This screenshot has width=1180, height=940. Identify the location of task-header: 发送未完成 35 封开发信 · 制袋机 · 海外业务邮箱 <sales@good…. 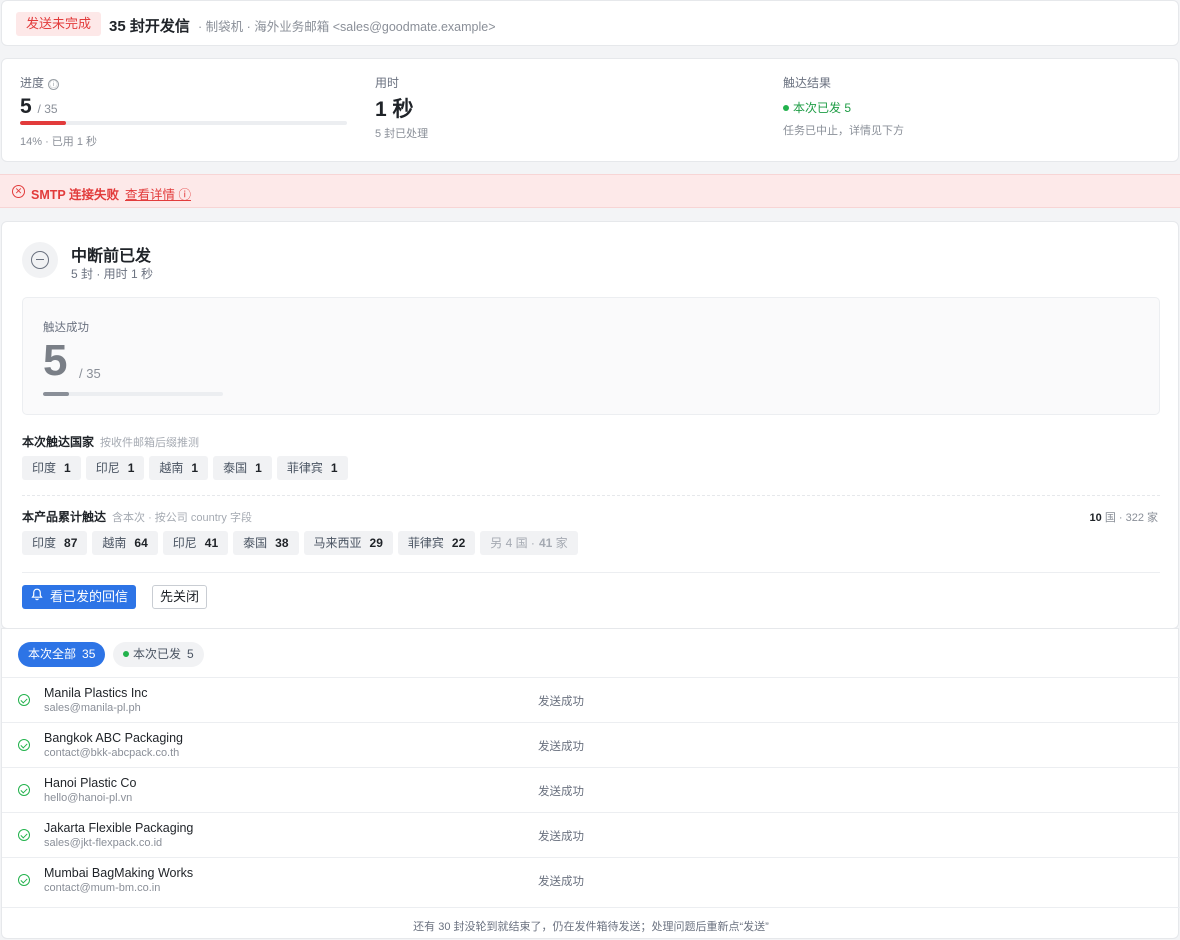
(590, 23).